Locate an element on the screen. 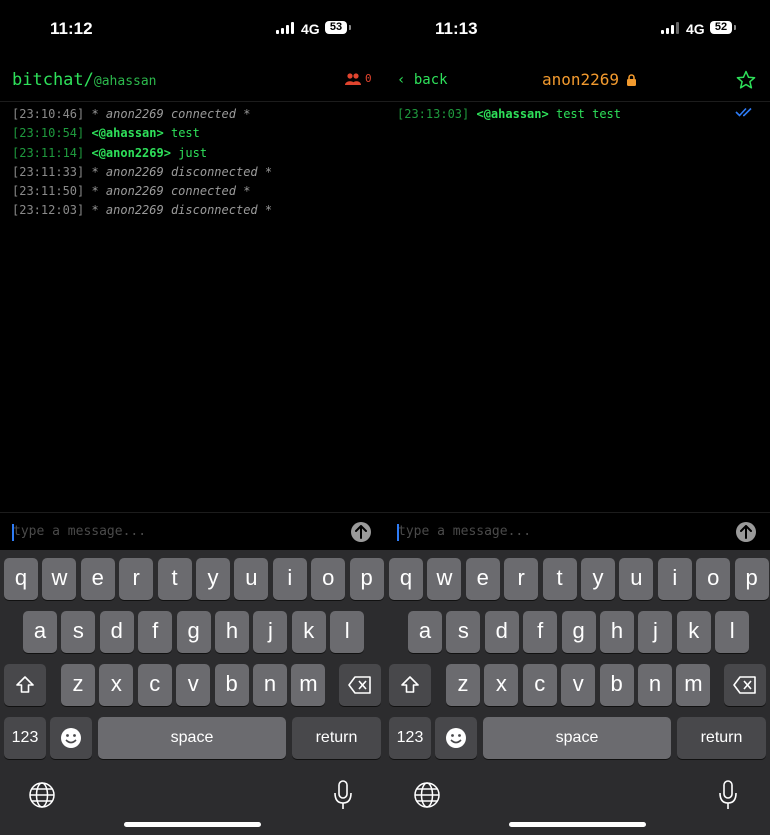  app-title: bitchat/@ahassan is located at coordinates (84, 80).